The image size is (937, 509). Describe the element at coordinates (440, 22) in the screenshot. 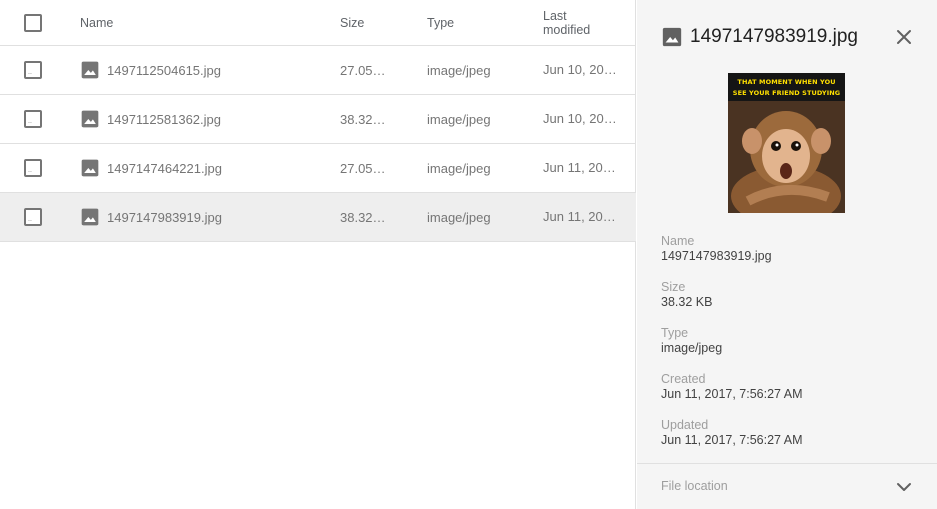

I see `column-header-type: Type` at that location.